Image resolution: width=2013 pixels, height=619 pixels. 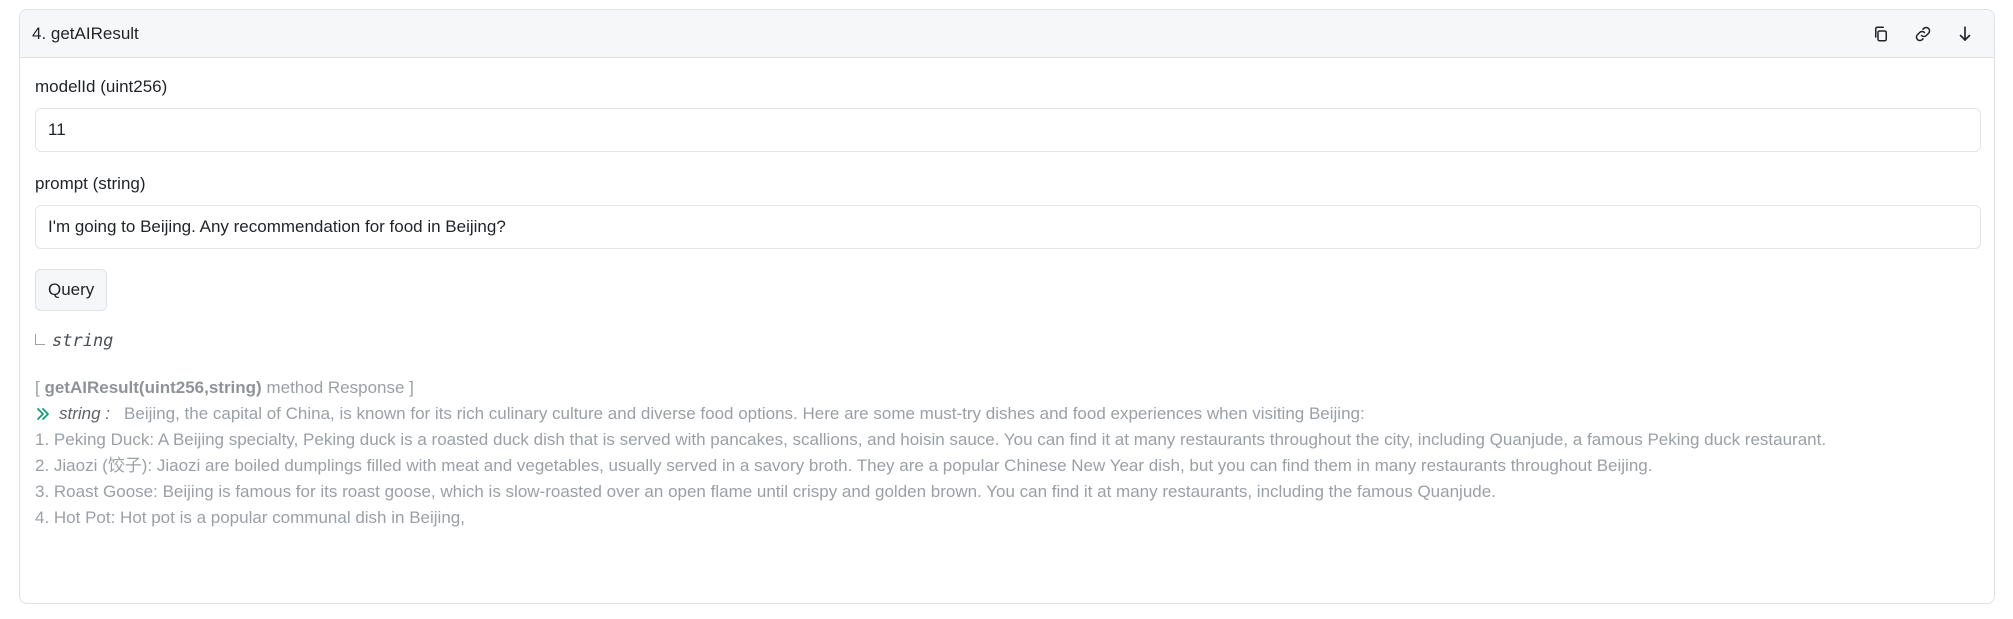 What do you see at coordinates (1007, 34) in the screenshot?
I see `method-card-header: 4. getAIResult` at bounding box center [1007, 34].